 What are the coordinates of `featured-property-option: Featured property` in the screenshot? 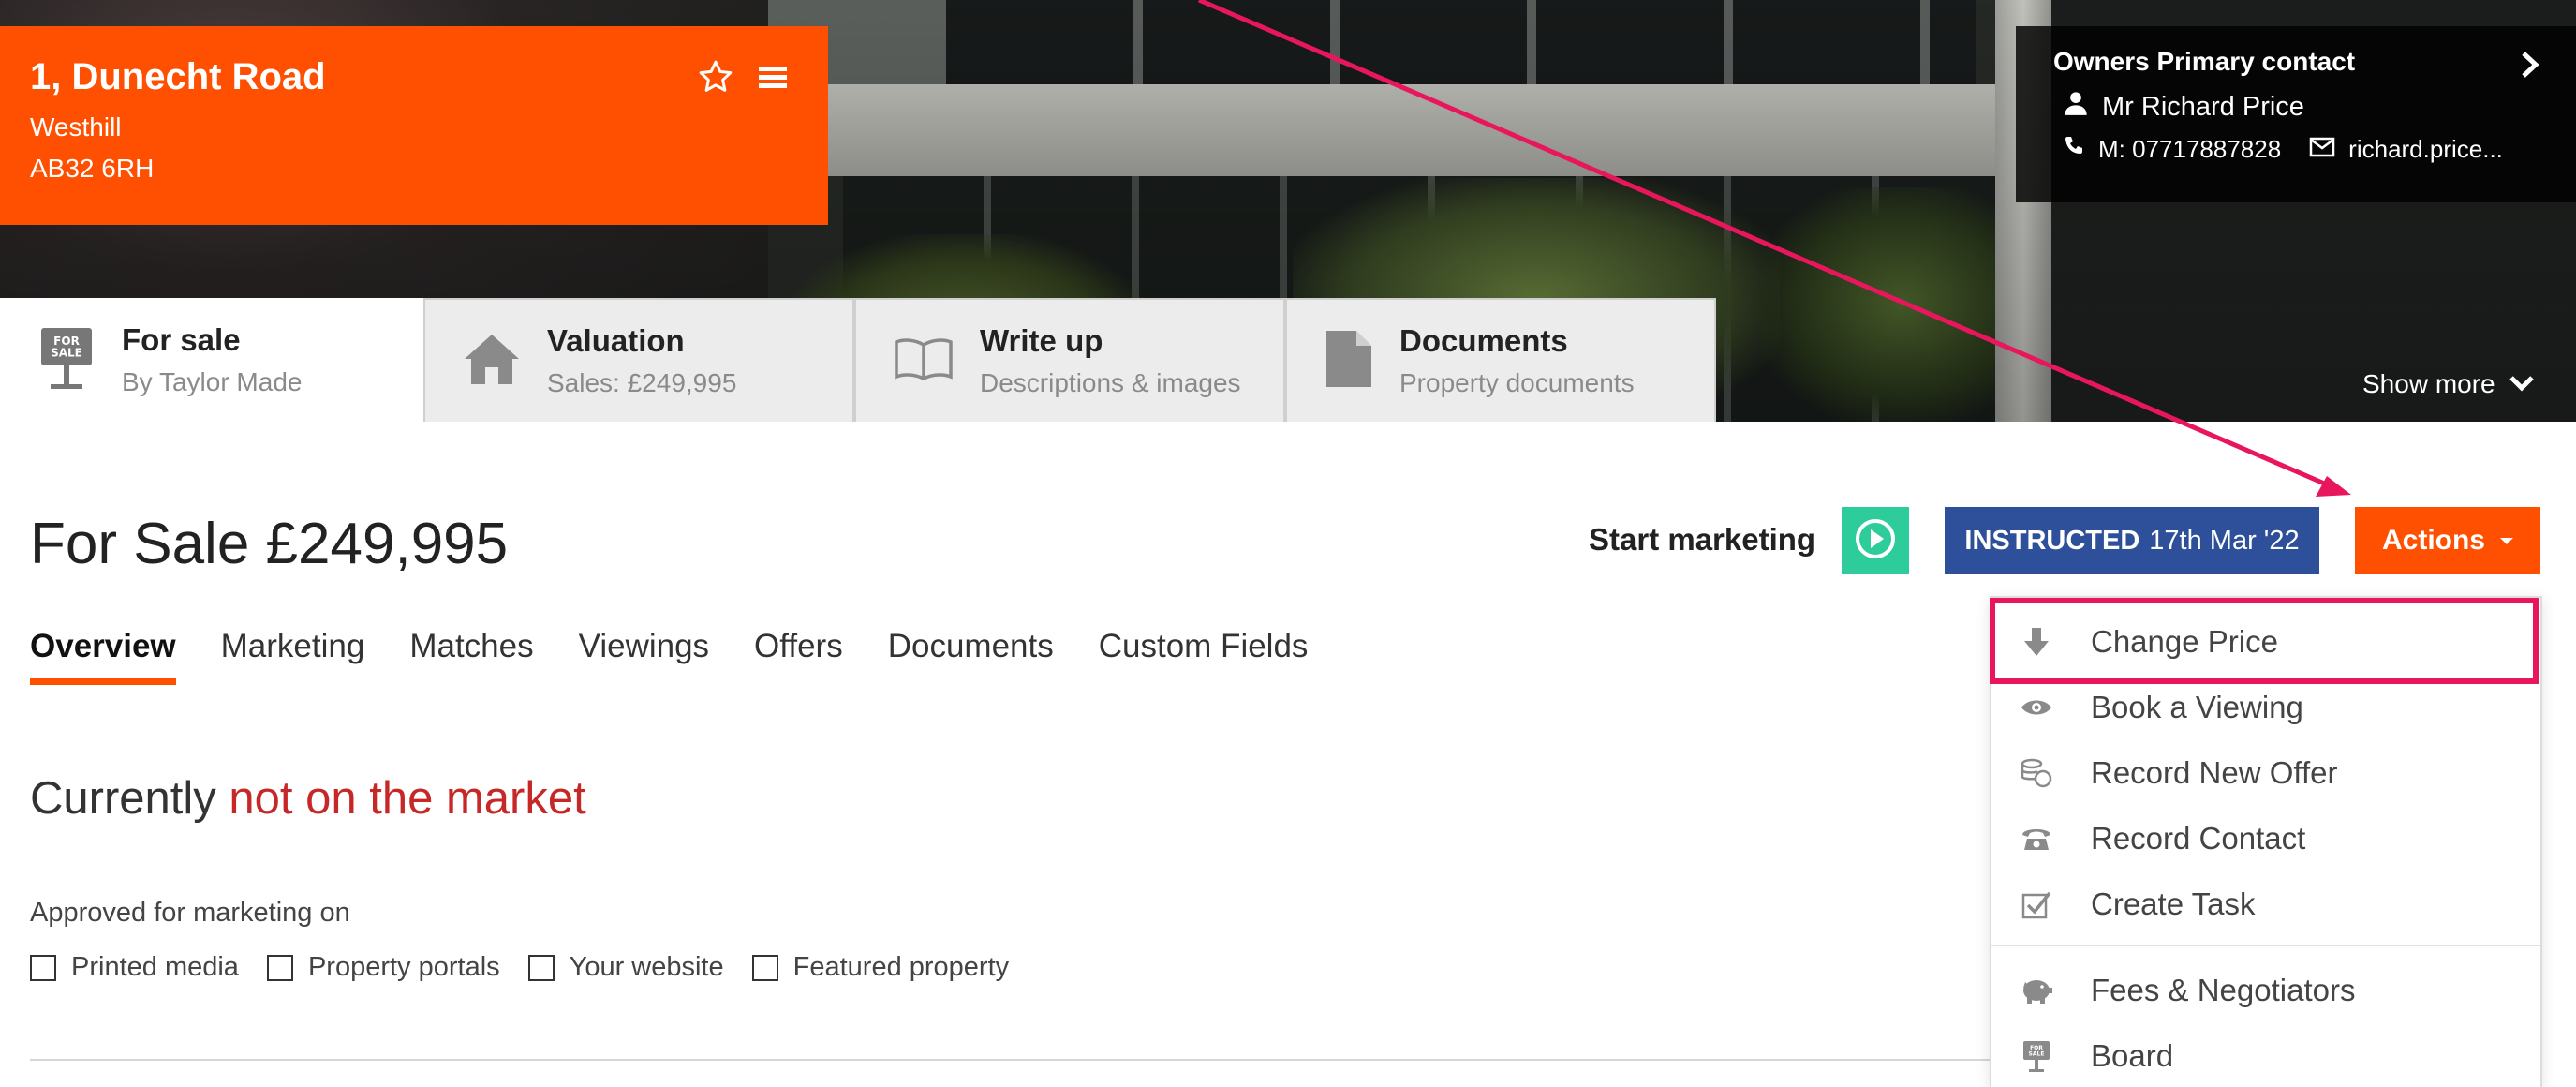 It's located at (880, 967).